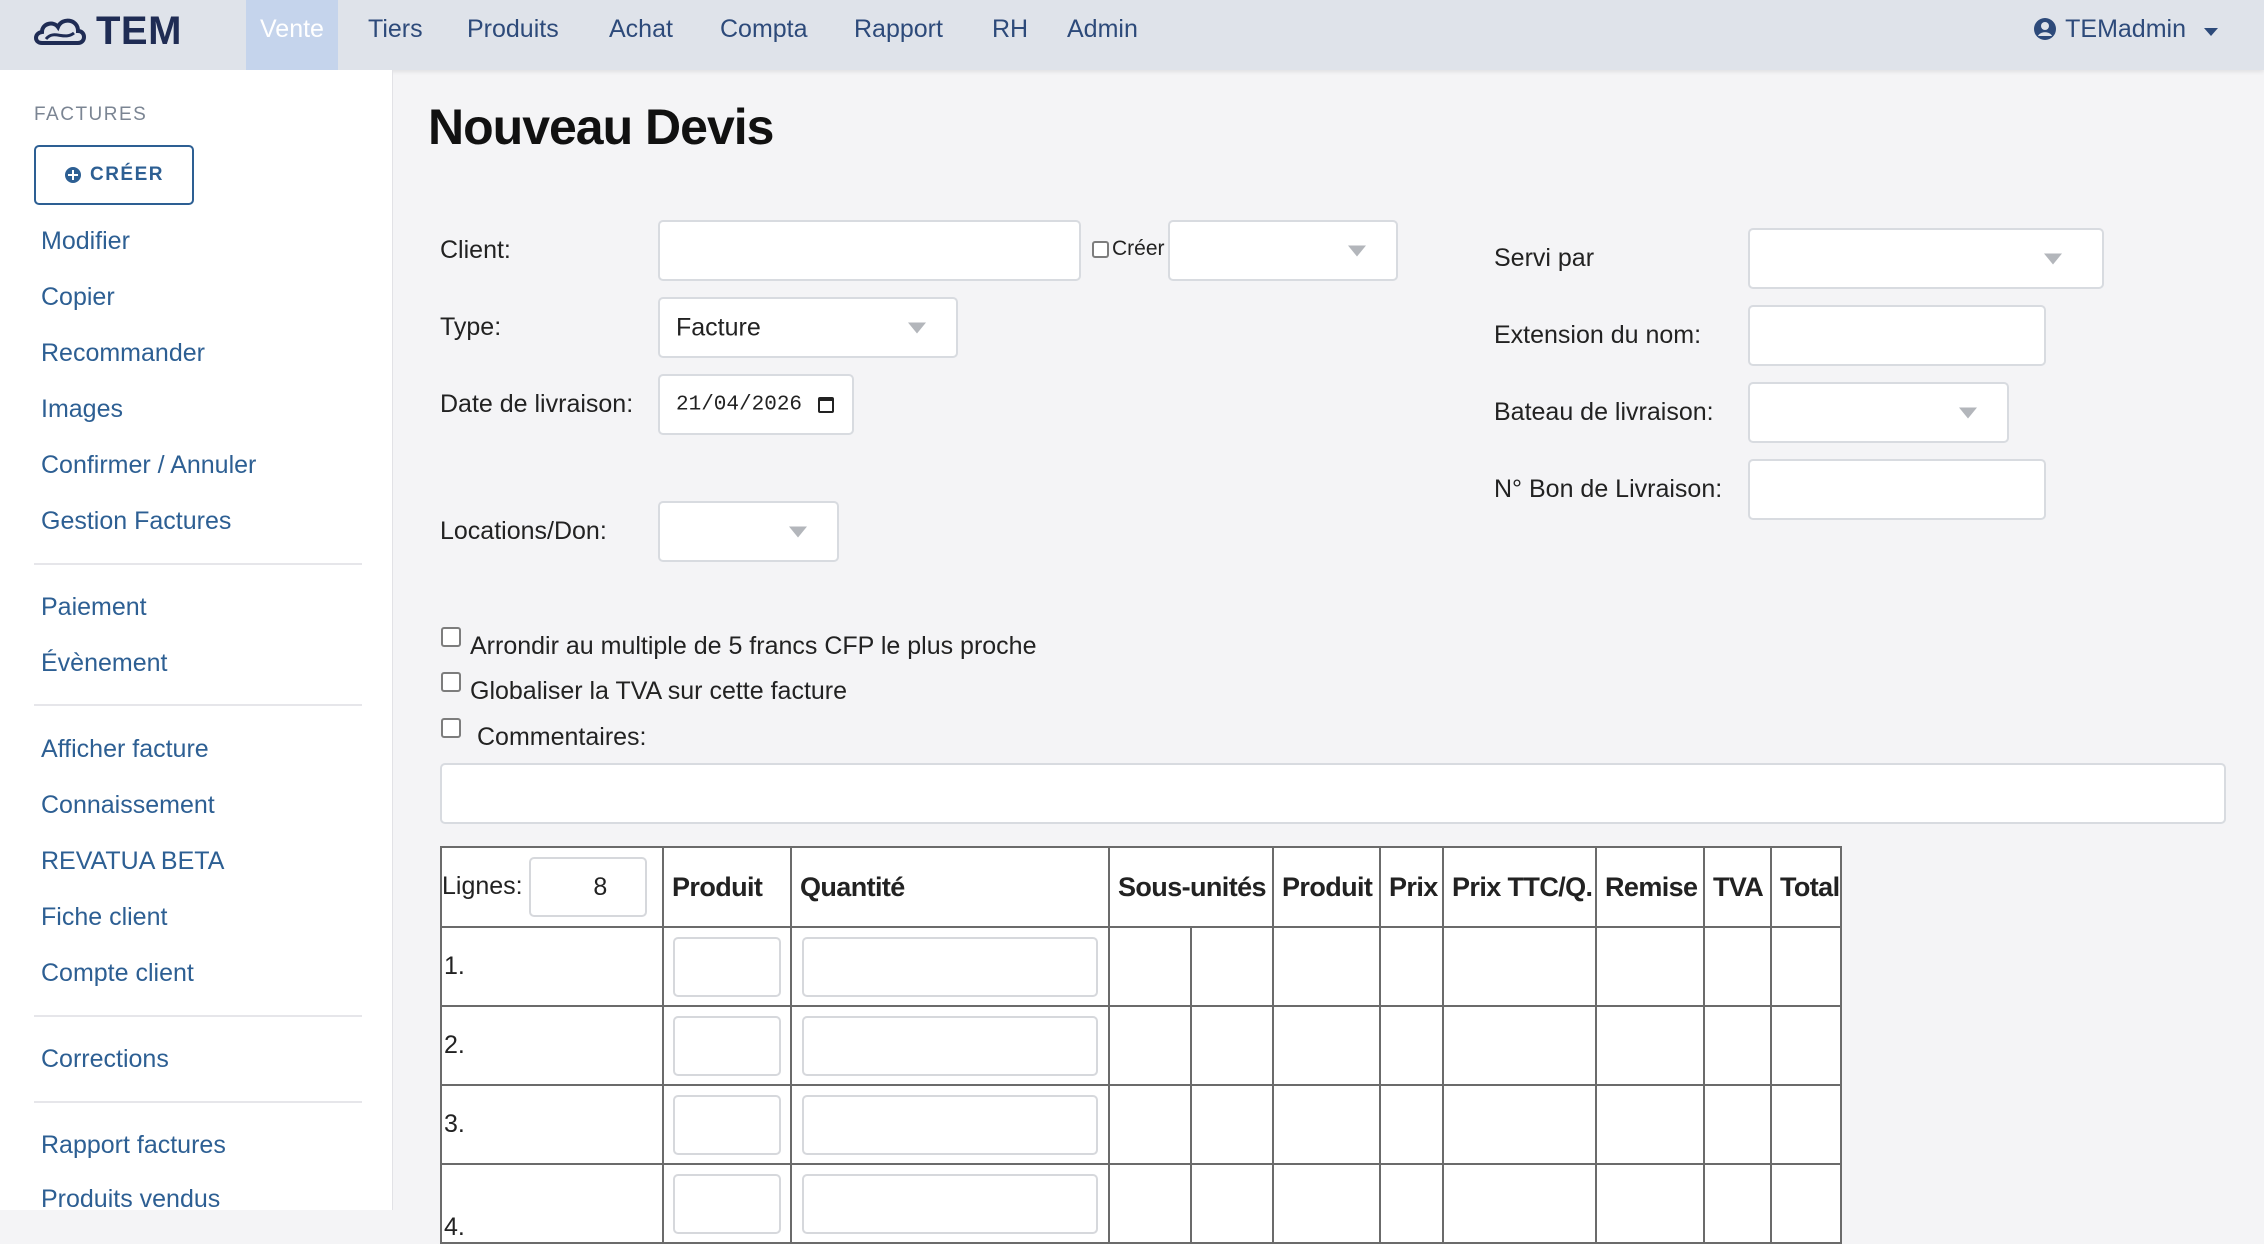  I want to click on chevron-down-icon, so click(2211, 32).